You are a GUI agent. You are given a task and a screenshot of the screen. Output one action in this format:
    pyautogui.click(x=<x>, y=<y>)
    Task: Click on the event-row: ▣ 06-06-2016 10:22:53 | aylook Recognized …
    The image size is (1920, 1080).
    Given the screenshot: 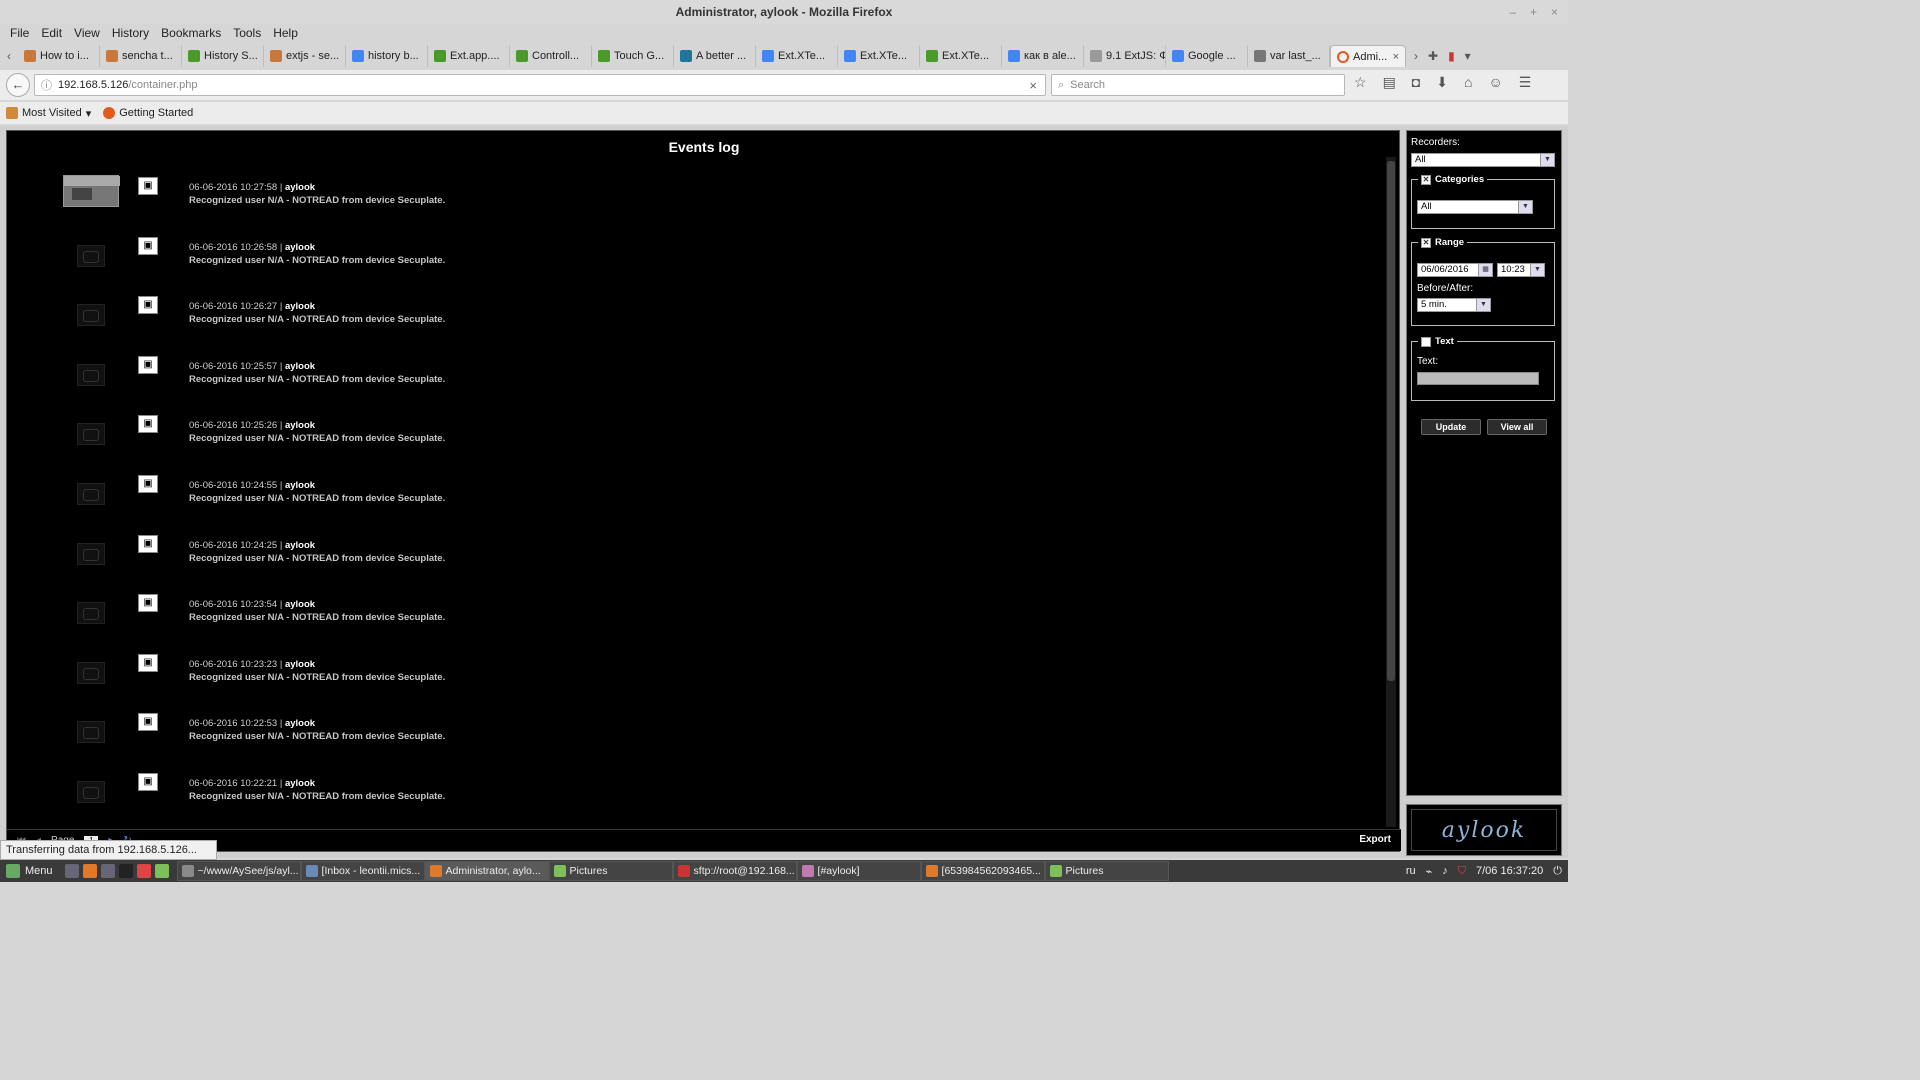 What is the action you would take?
    pyautogui.click(x=692, y=739)
    